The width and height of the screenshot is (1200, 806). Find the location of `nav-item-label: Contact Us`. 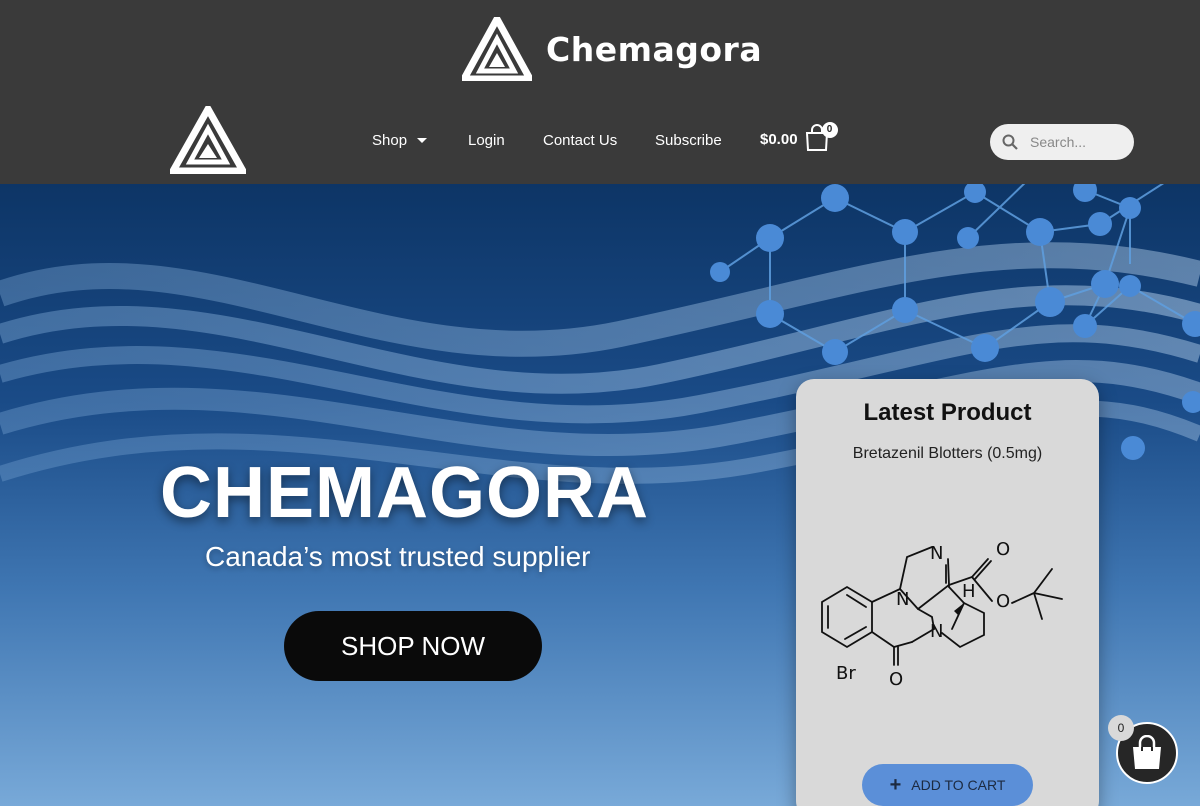

nav-item-label: Contact Us is located at coordinates (580, 140).